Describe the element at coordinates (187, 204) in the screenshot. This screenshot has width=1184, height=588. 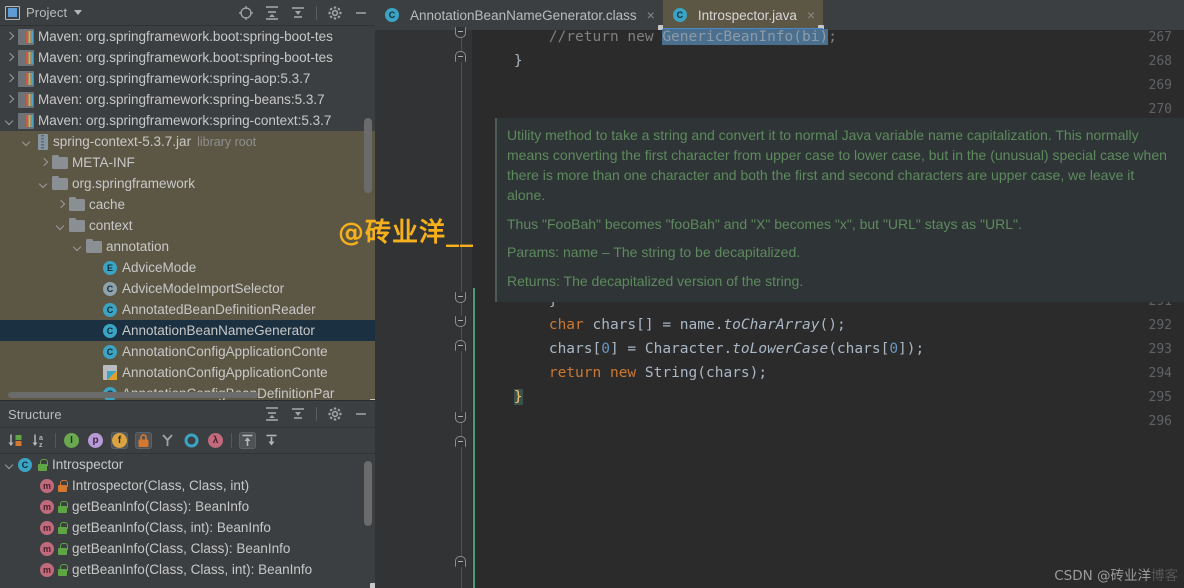
I see `tree-item: cache` at that location.